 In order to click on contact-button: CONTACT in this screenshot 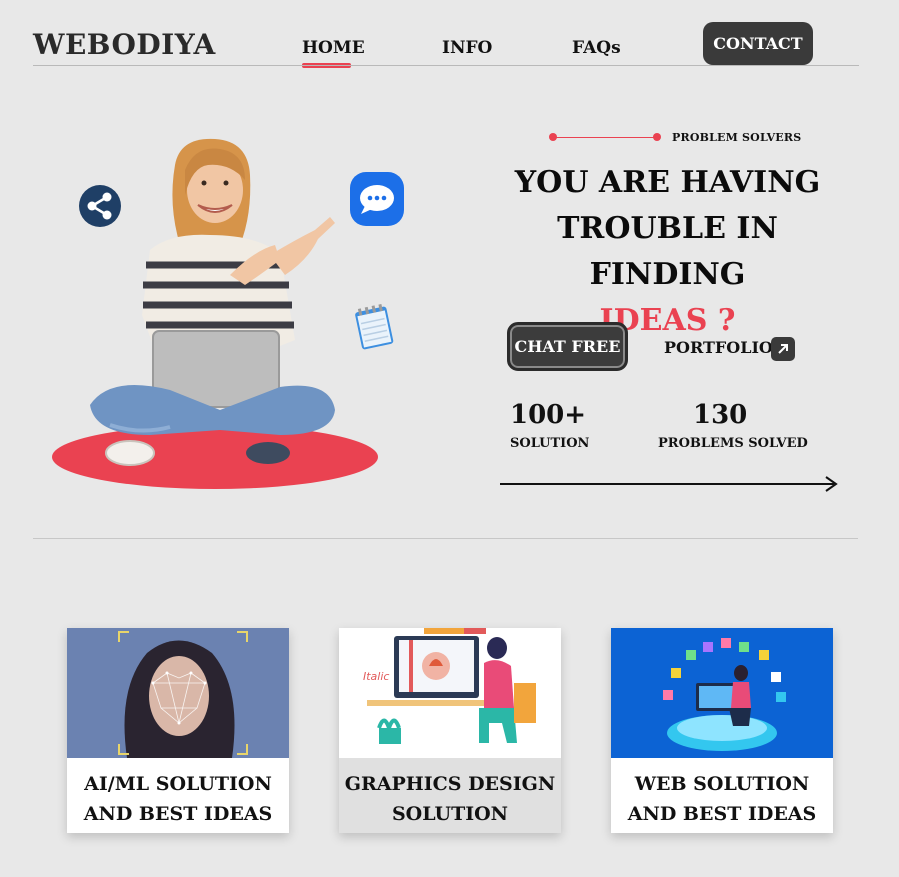, I will do `click(758, 43)`.